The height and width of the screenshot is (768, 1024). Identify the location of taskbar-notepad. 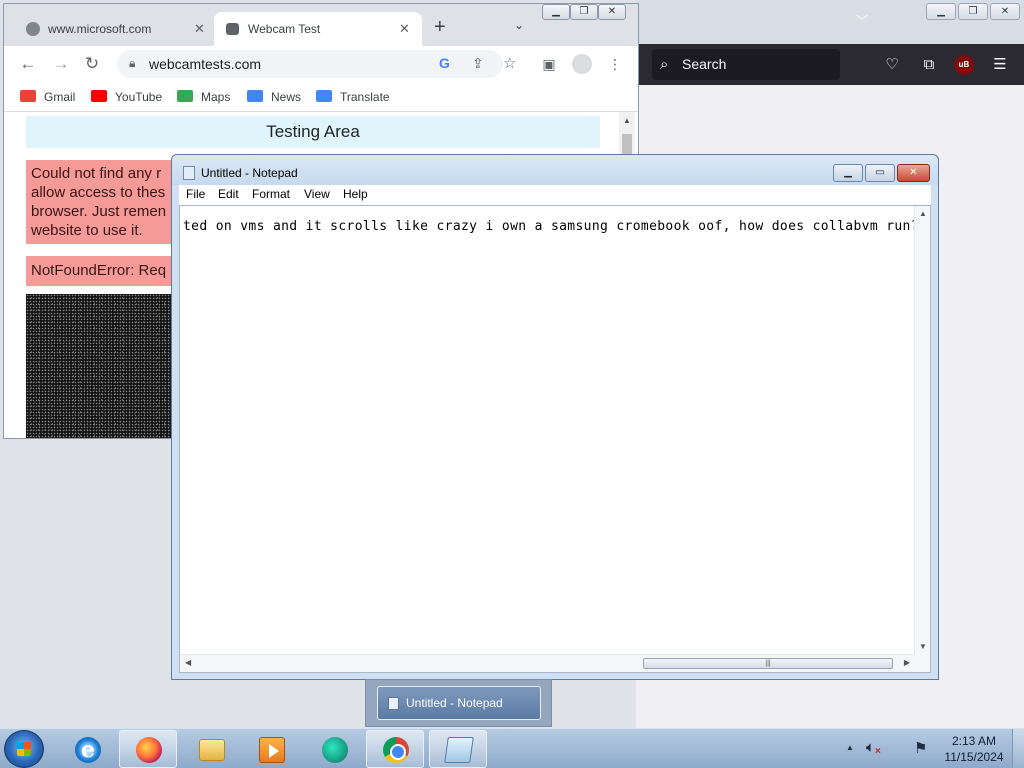
(458, 749).